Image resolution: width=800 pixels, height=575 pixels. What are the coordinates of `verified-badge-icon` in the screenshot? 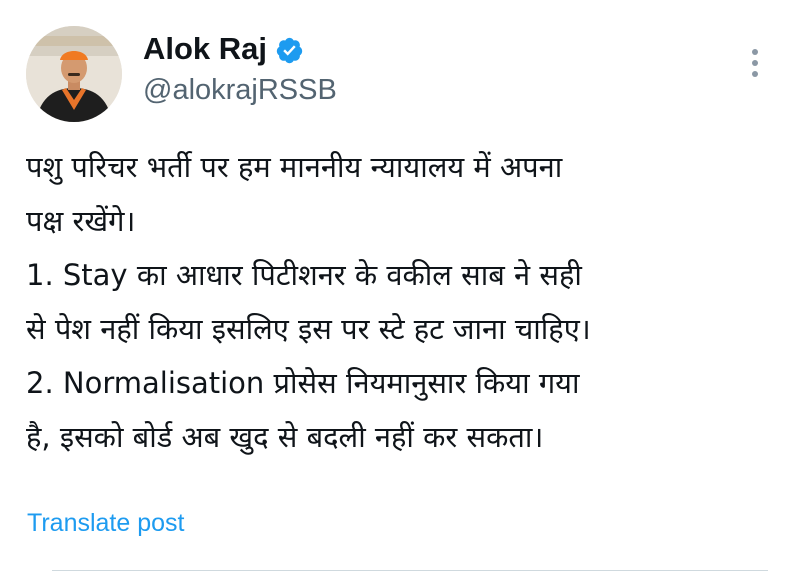 It's located at (289, 50).